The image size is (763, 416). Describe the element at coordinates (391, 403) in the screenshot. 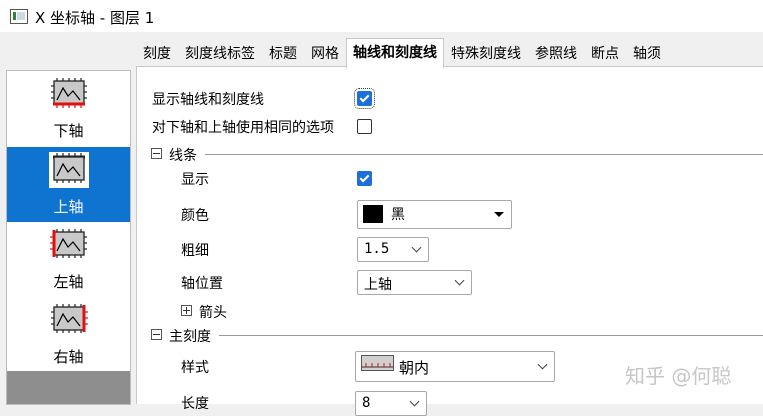

I see `tick-length-select: 8` at that location.